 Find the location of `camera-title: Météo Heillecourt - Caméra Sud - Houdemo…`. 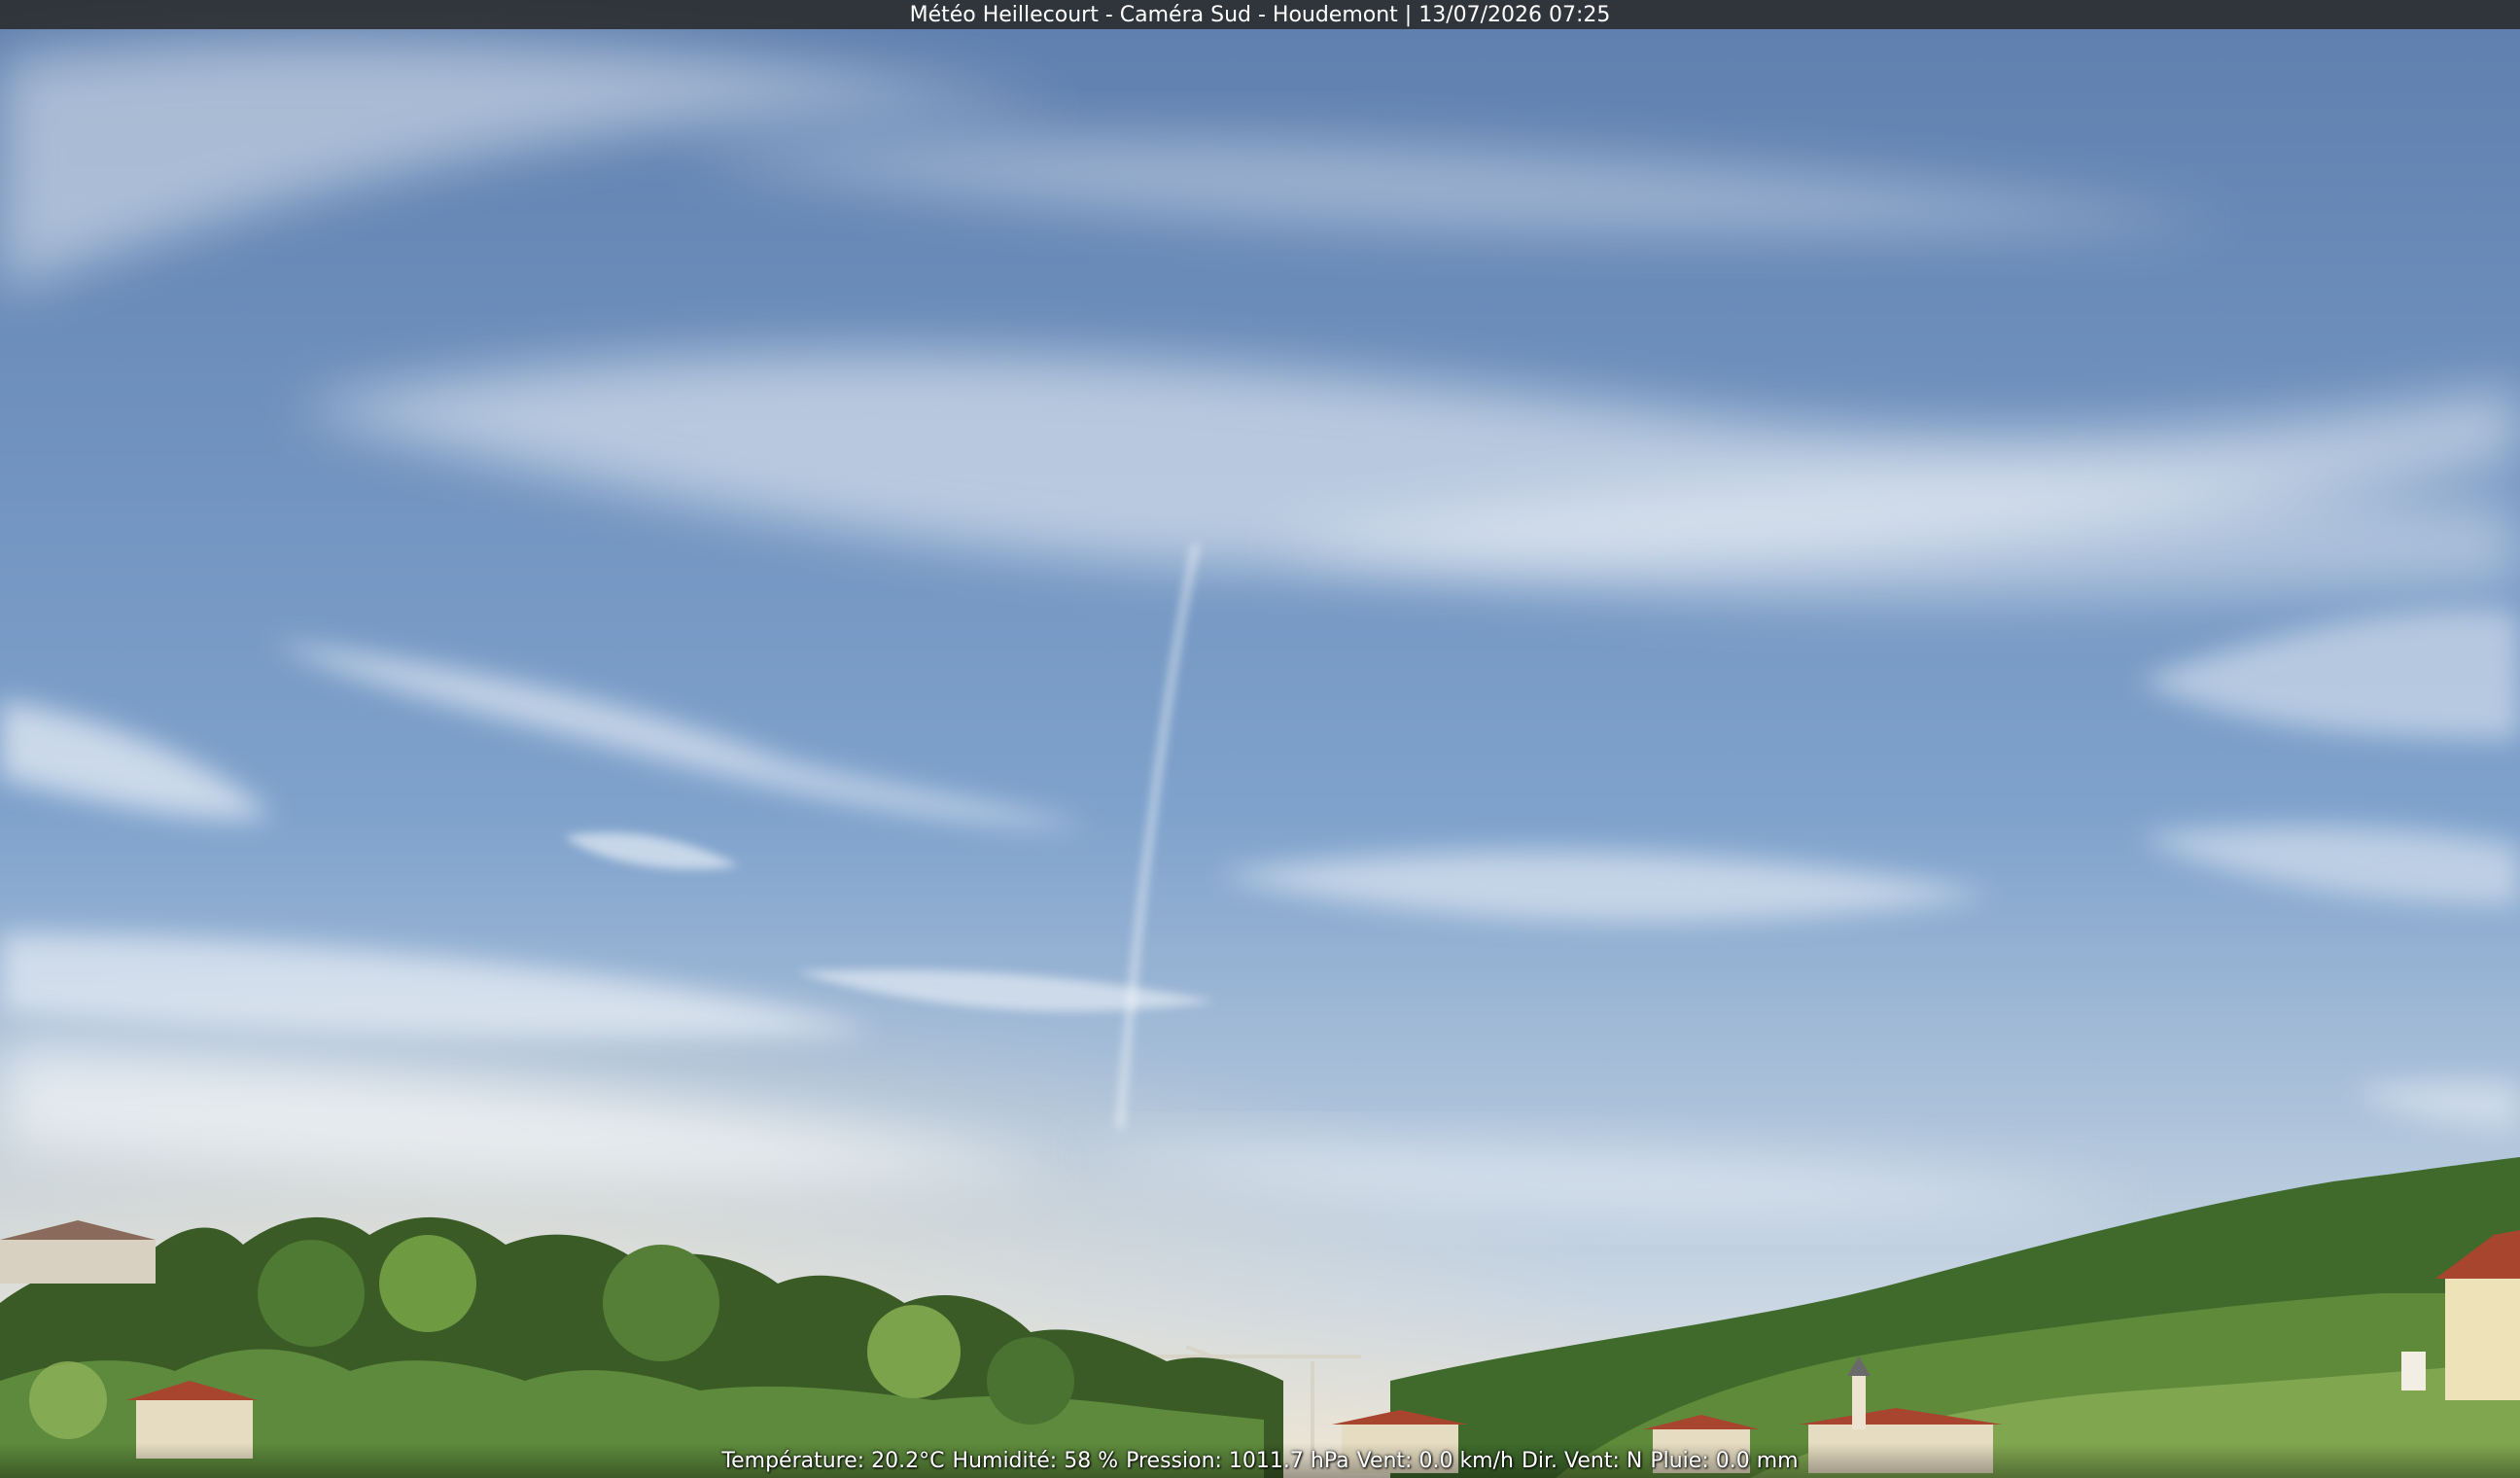

camera-title: Météo Heillecourt - Caméra Sud - Houdemo… is located at coordinates (1260, 14).